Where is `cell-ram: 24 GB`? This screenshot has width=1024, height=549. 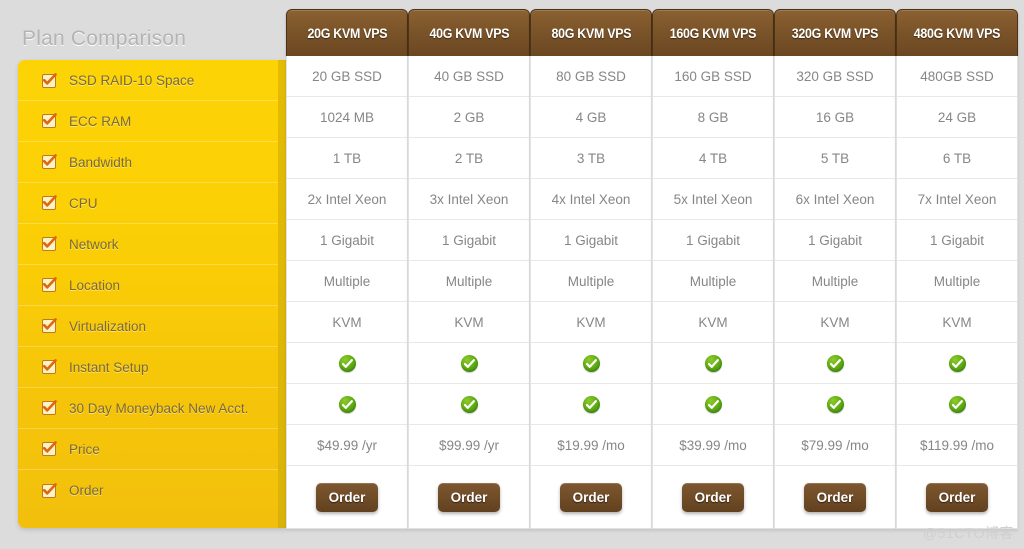
cell-ram: 24 GB is located at coordinates (957, 117).